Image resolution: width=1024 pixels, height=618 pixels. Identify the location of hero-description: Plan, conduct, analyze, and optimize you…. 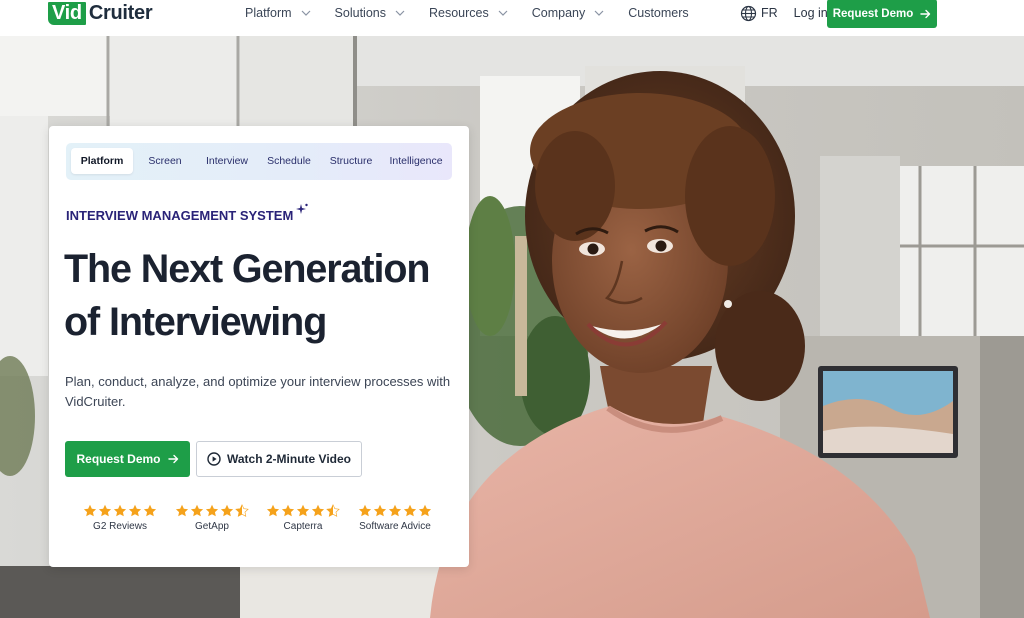
(258, 391).